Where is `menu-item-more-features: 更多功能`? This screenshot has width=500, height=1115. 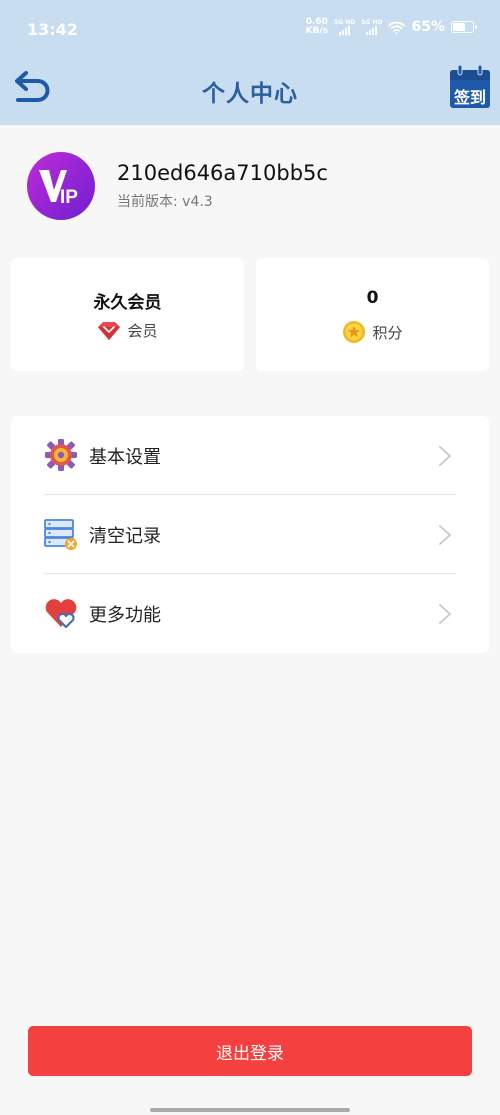 menu-item-more-features: 更多功能 is located at coordinates (250, 613).